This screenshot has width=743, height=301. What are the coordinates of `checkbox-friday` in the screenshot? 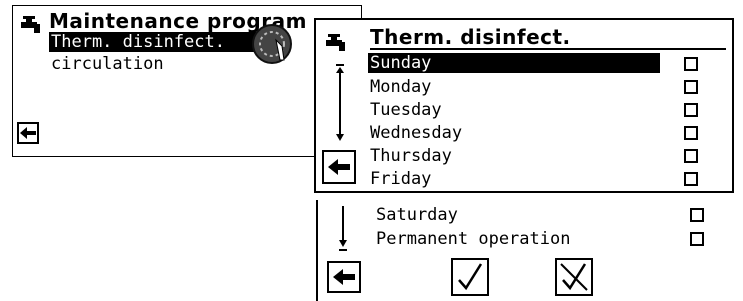 It's located at (691, 179).